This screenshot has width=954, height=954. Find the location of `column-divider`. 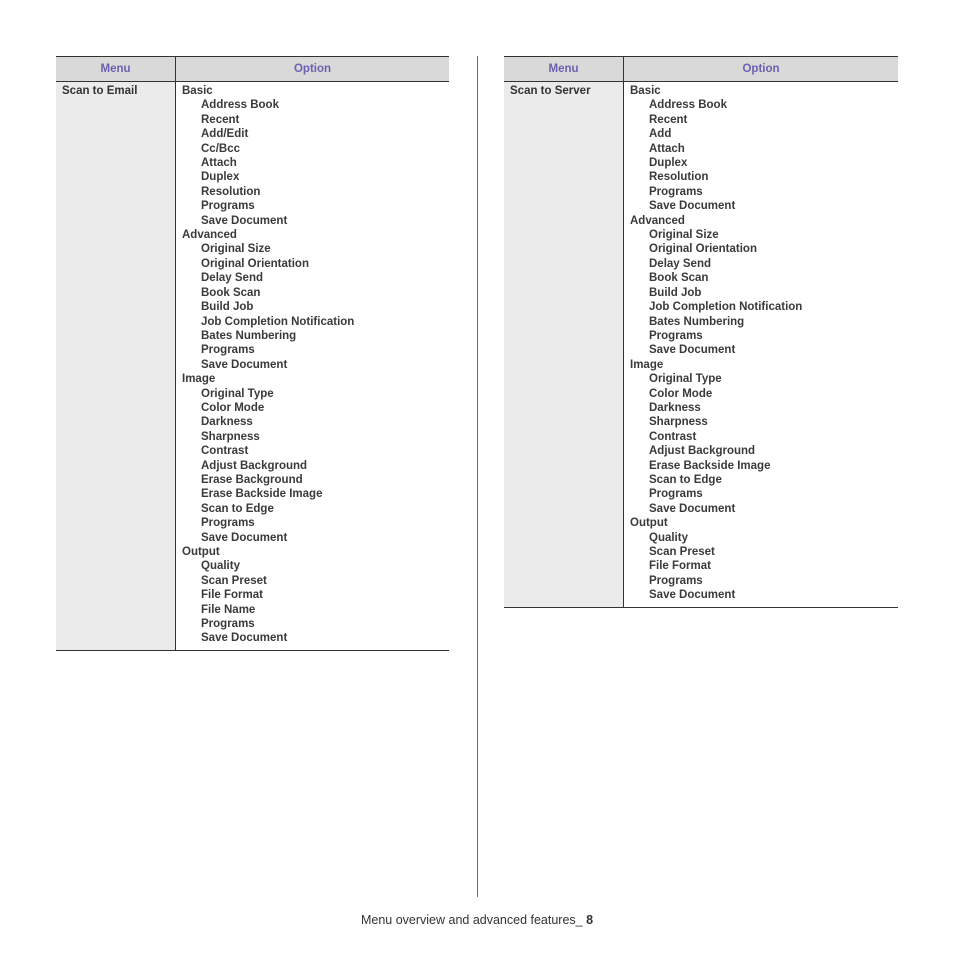

column-divider is located at coordinates (477, 476).